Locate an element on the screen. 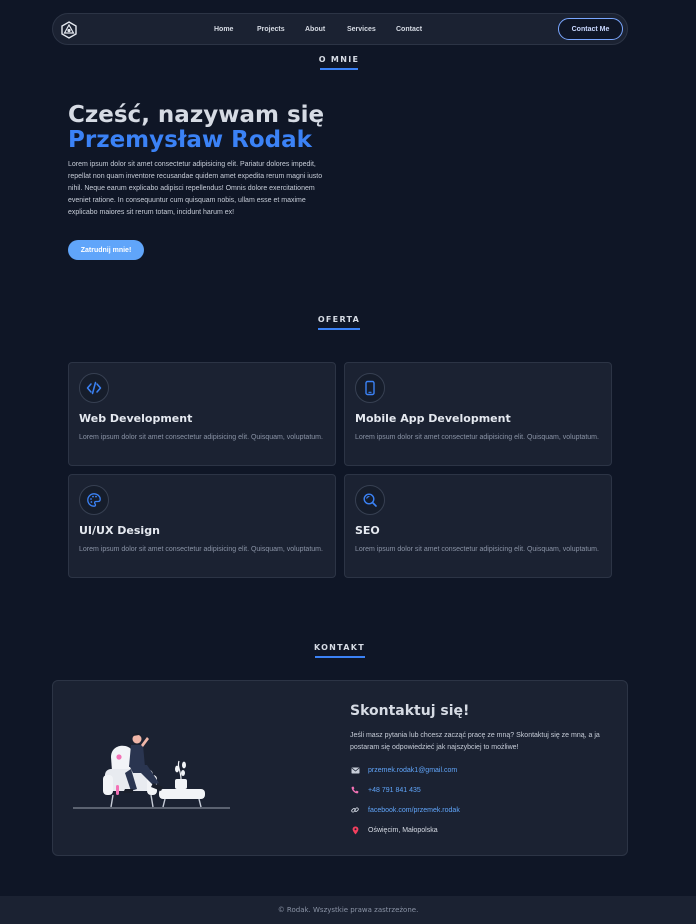 This screenshot has width=696, height=924. envelope-icon is located at coordinates (355, 770).